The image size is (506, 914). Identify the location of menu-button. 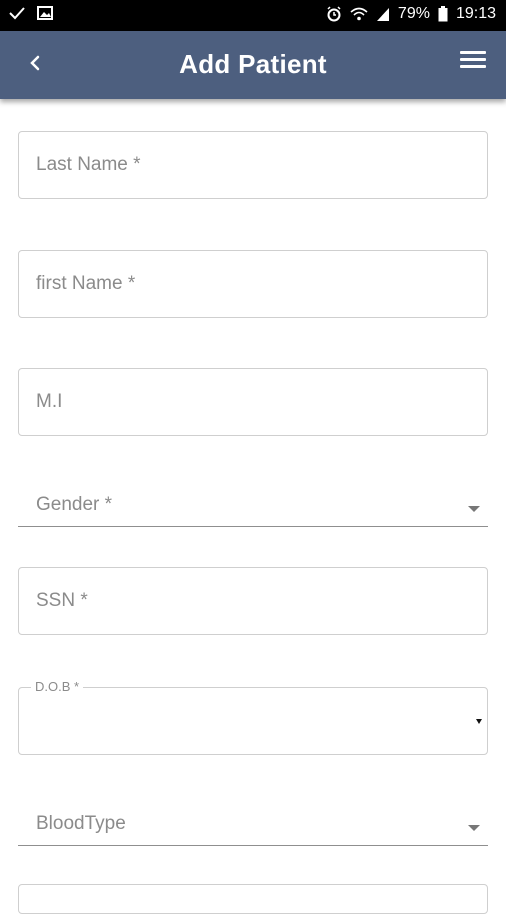
(474, 60).